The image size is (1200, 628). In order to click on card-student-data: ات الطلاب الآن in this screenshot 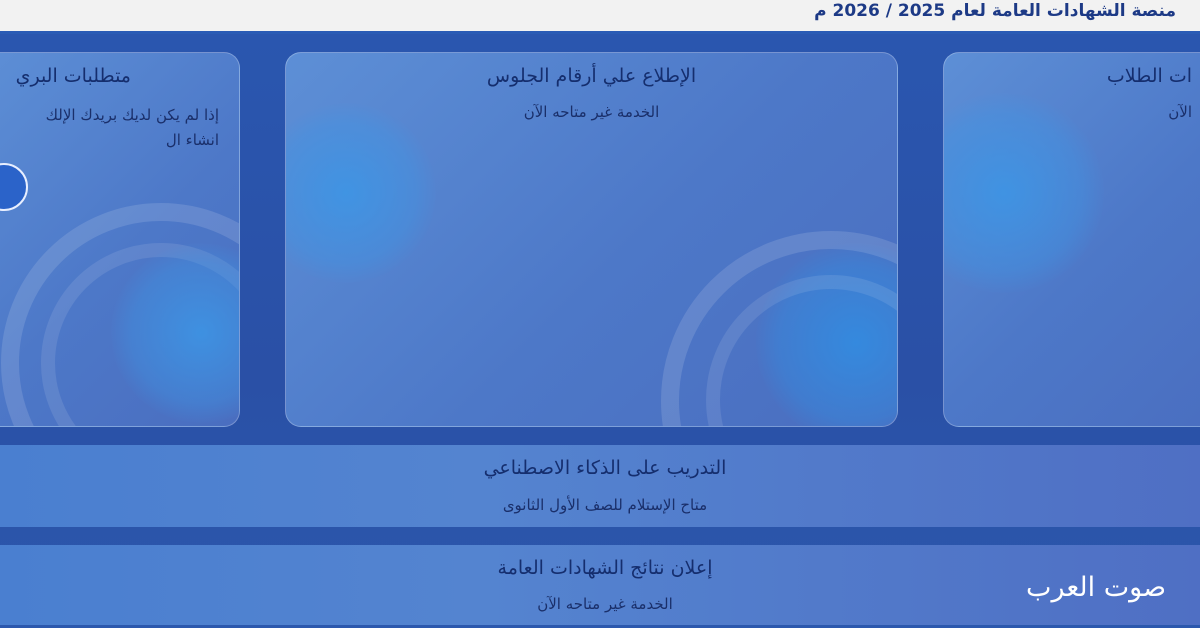, I will do `click(1071, 239)`.